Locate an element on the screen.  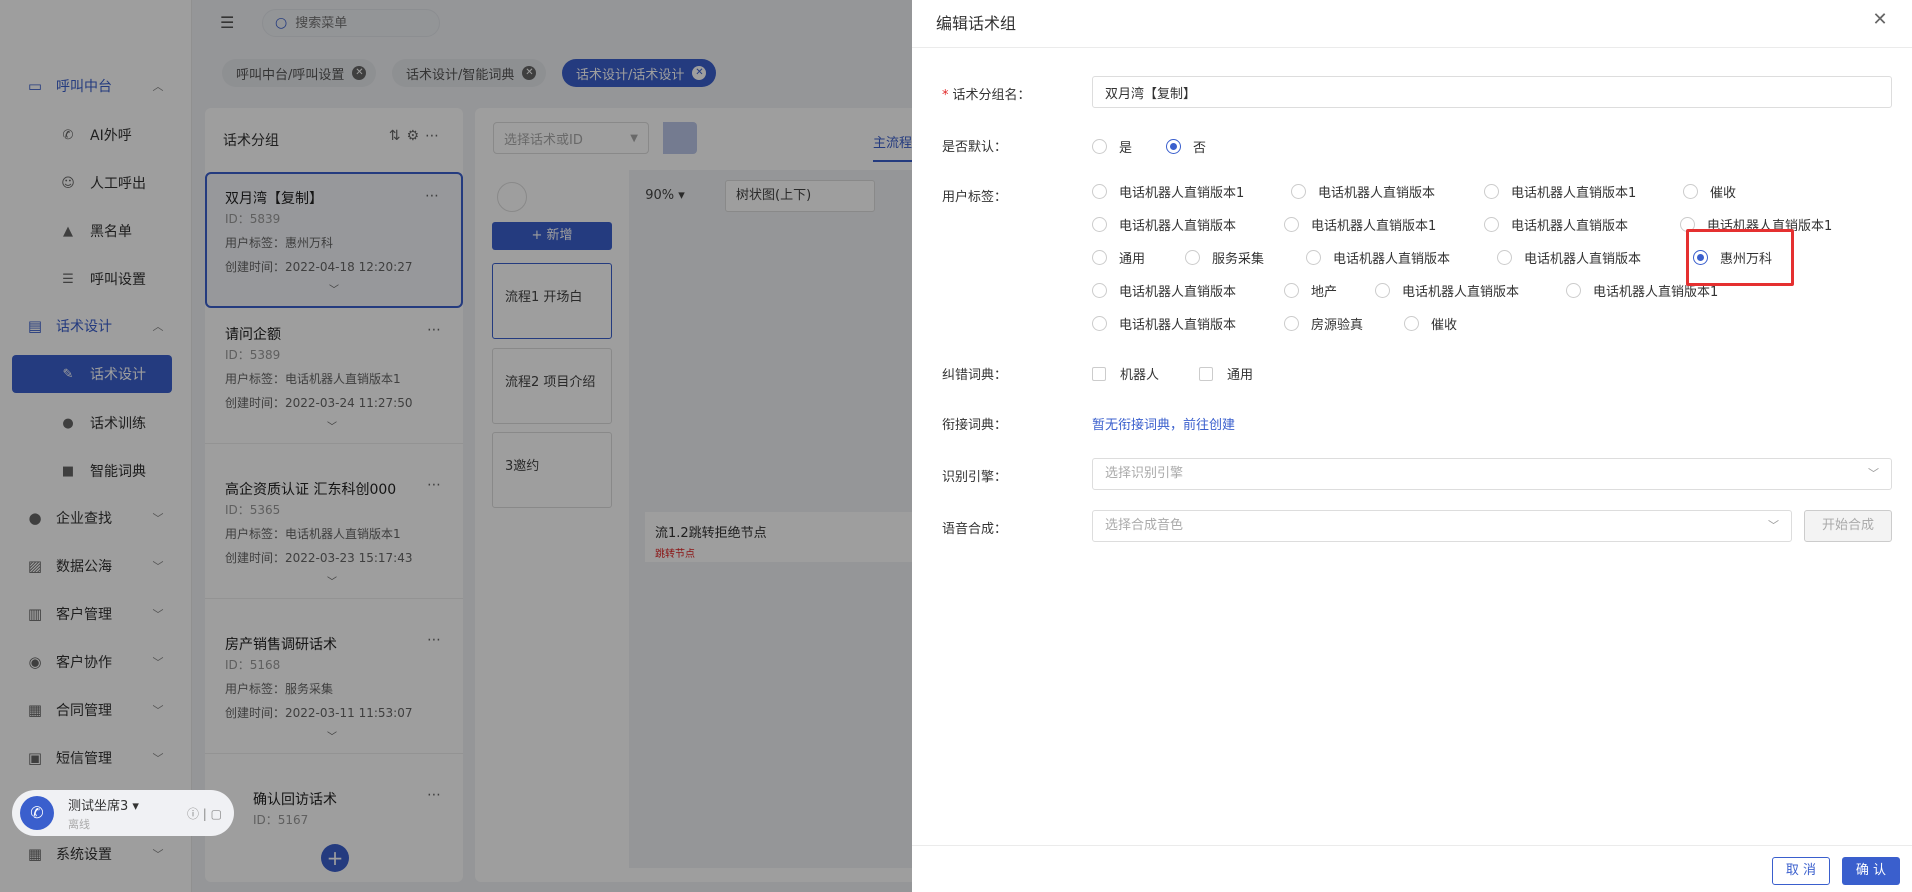
correction-checkbox-general: 通用 is located at coordinates (1226, 373).